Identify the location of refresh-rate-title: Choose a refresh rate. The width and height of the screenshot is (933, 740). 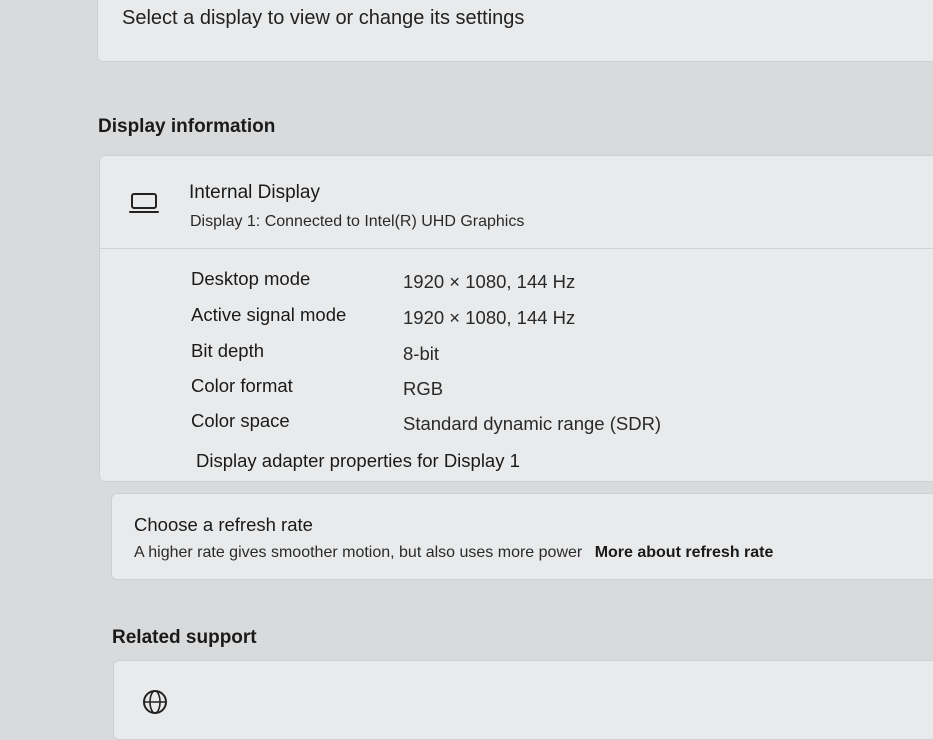
(223, 524).